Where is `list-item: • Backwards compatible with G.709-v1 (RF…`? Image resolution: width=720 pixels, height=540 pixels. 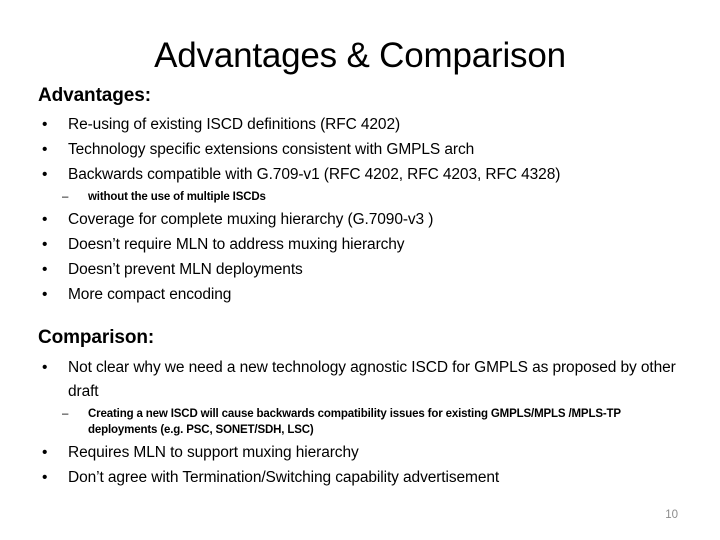
list-item: • Backwards compatible with G.709-v1 (RF… is located at coordinates (365, 175).